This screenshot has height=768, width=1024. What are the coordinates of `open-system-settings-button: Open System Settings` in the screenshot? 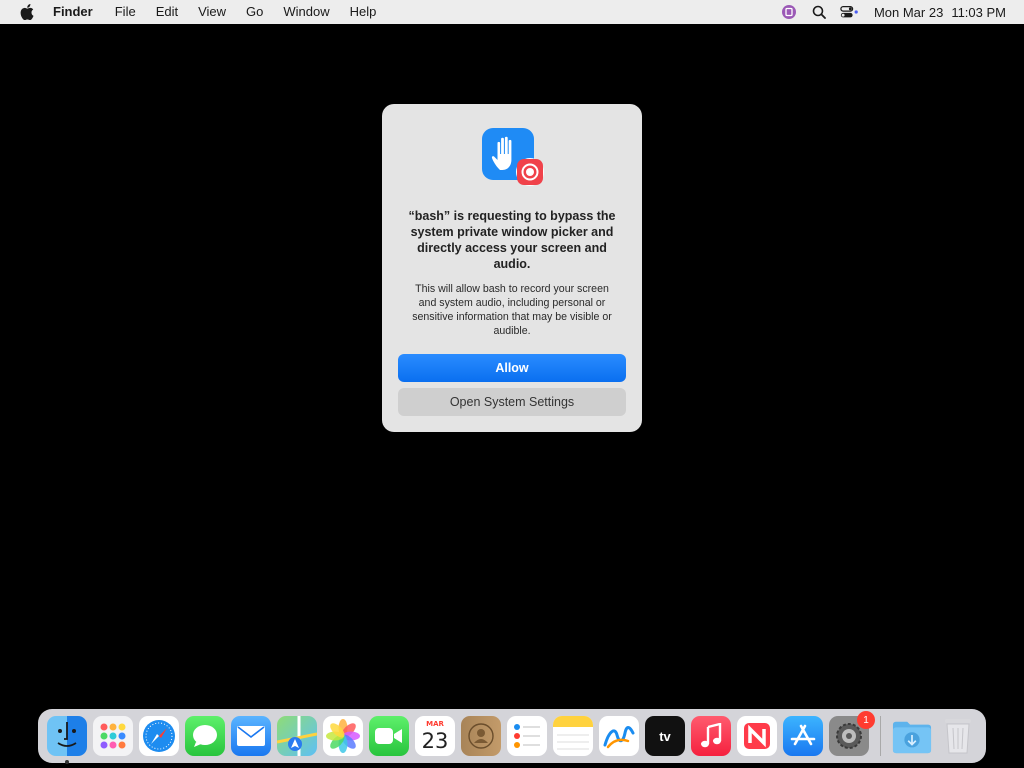 It's located at (512, 402).